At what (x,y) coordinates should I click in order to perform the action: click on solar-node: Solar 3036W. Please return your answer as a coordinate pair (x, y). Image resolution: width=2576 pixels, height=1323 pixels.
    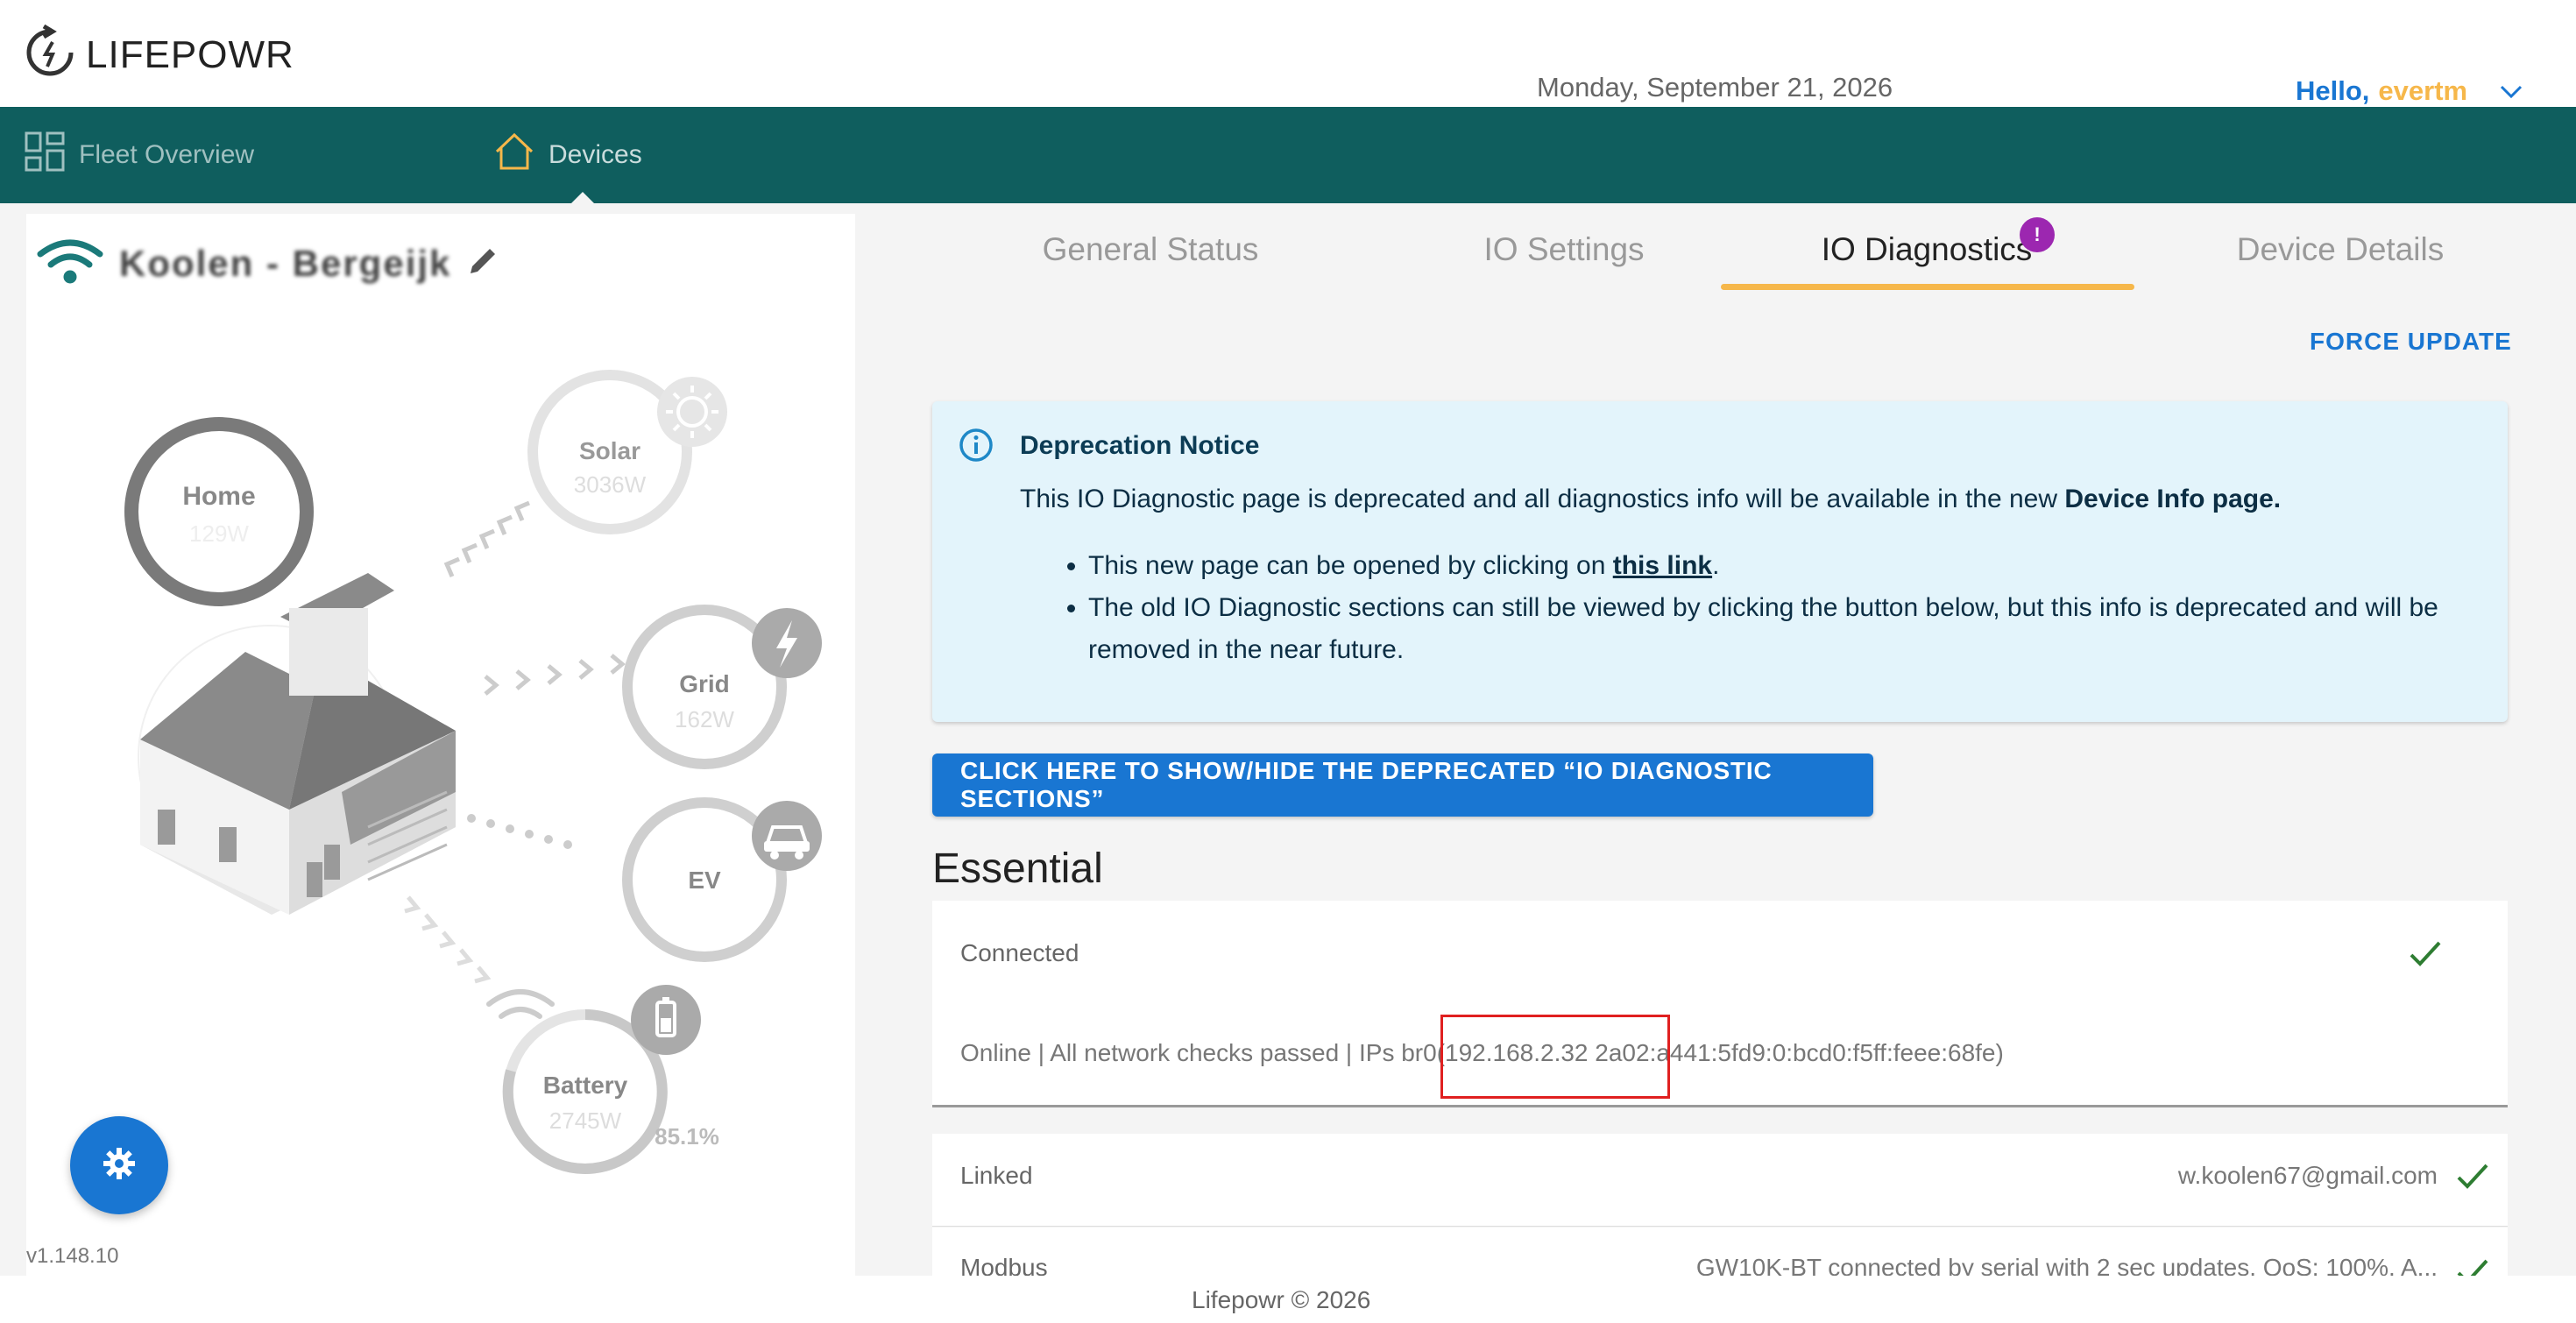
    Looking at the image, I should click on (627, 452).